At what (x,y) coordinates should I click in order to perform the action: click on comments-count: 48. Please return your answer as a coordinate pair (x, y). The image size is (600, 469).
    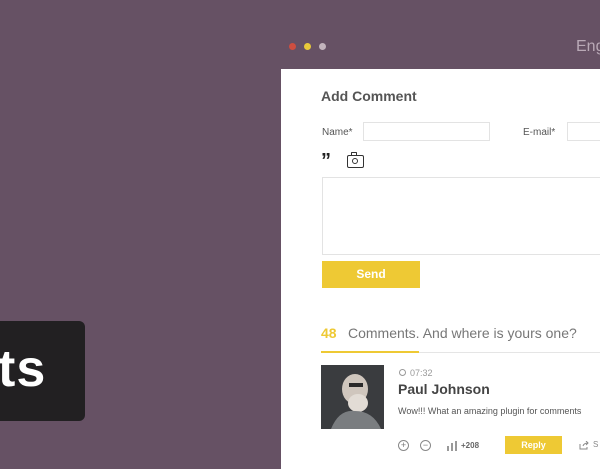
    Looking at the image, I should click on (329, 333).